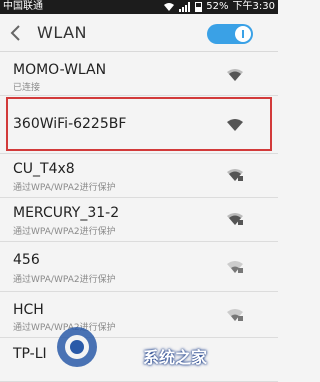  I want to click on network-name: HCH, so click(28, 310).